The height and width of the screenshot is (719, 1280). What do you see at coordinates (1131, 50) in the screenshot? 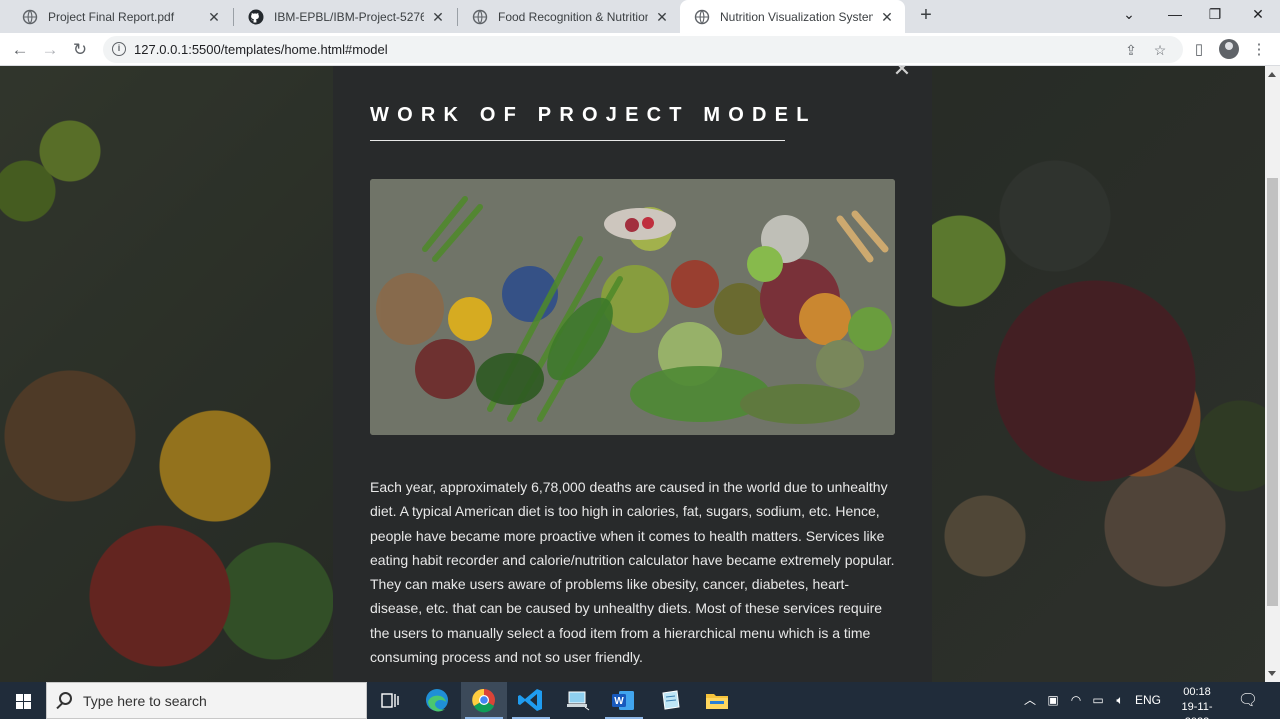
I see `share-icon: ⇪` at bounding box center [1131, 50].